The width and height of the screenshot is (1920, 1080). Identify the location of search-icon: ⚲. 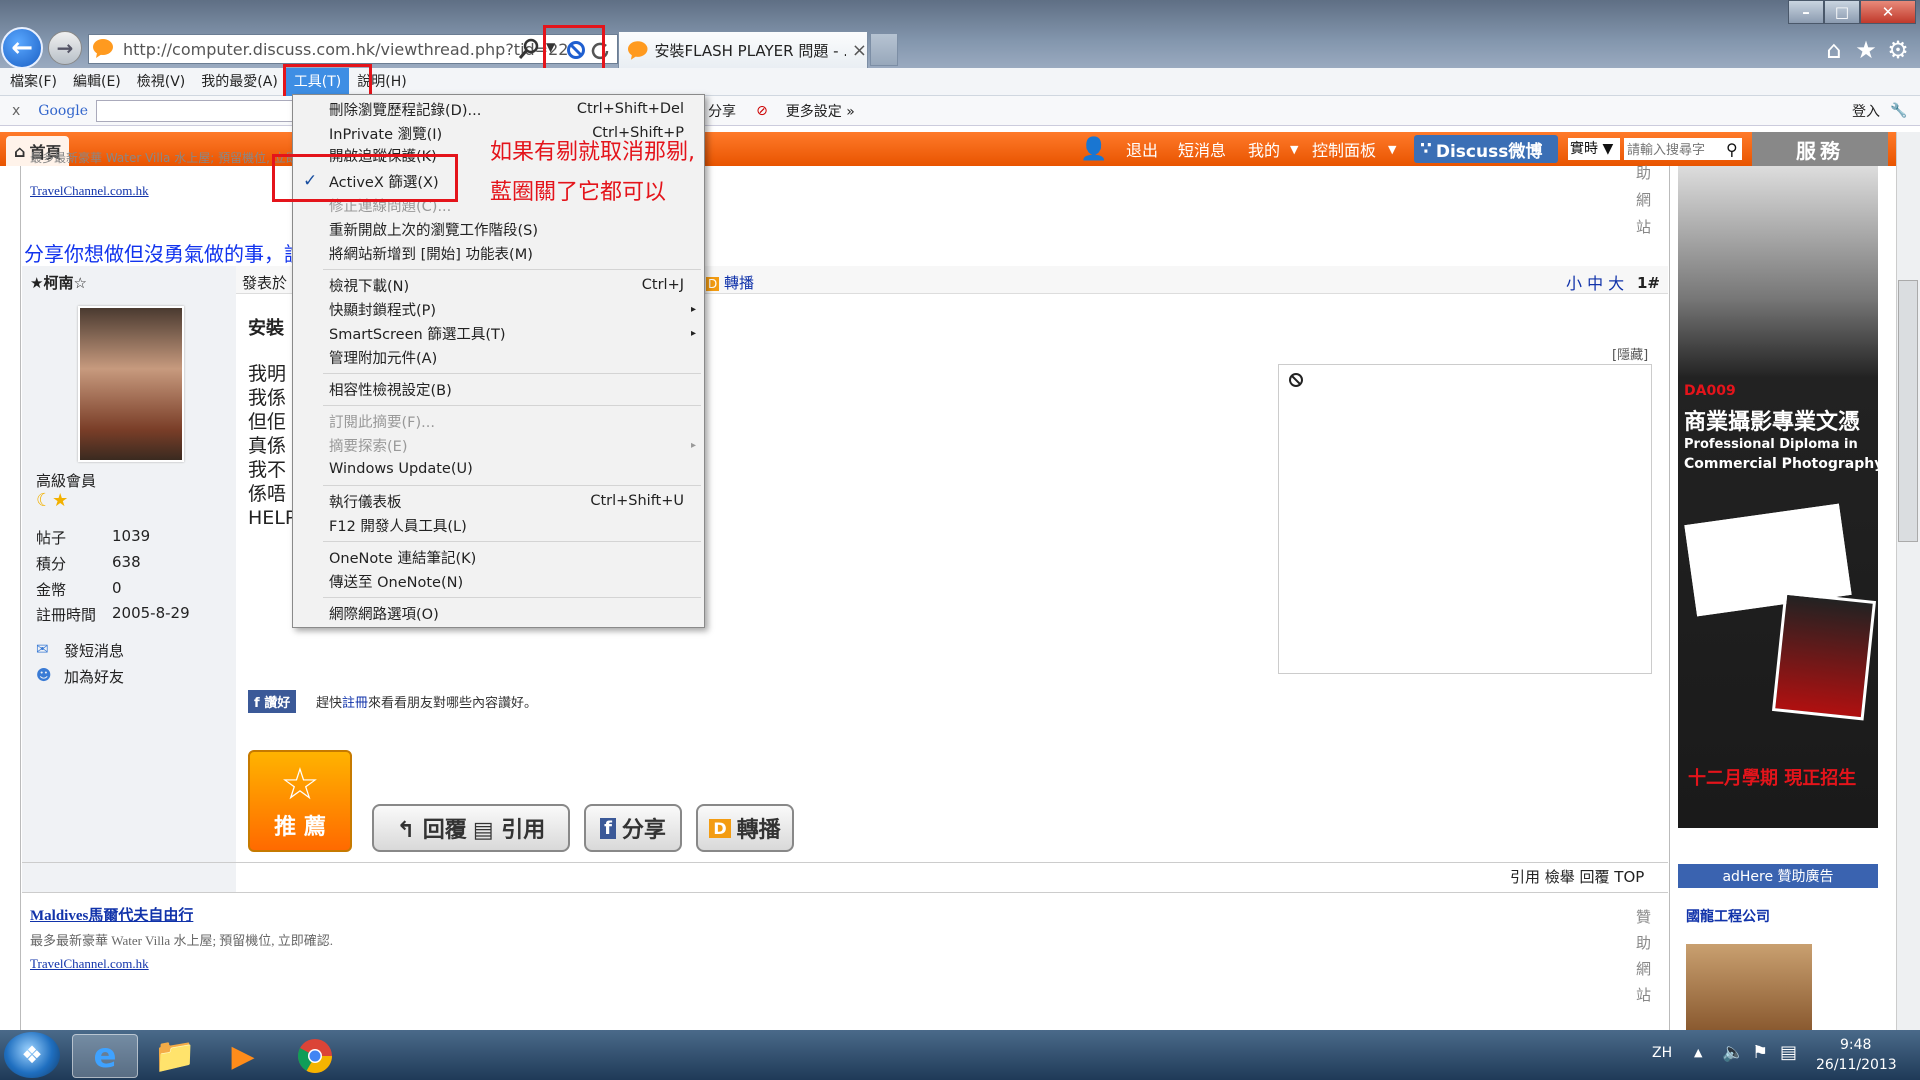
(1732, 149).